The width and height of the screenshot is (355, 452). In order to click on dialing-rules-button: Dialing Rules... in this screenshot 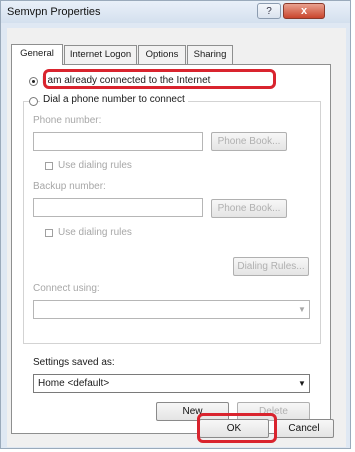, I will do `click(271, 266)`.